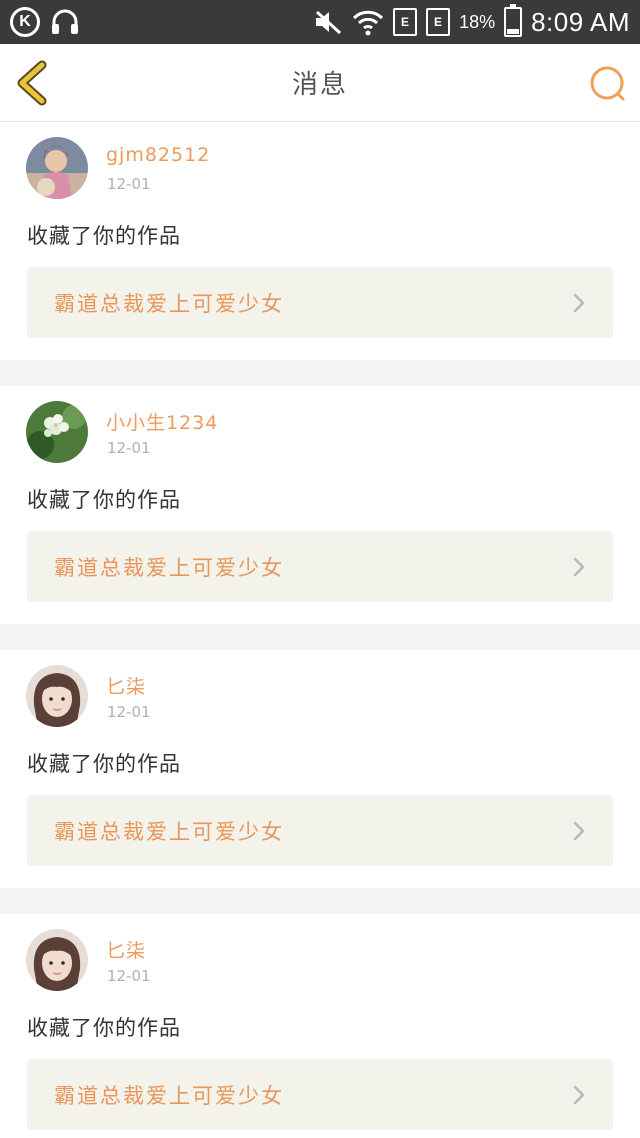  I want to click on username: gjm82512, so click(158, 155).